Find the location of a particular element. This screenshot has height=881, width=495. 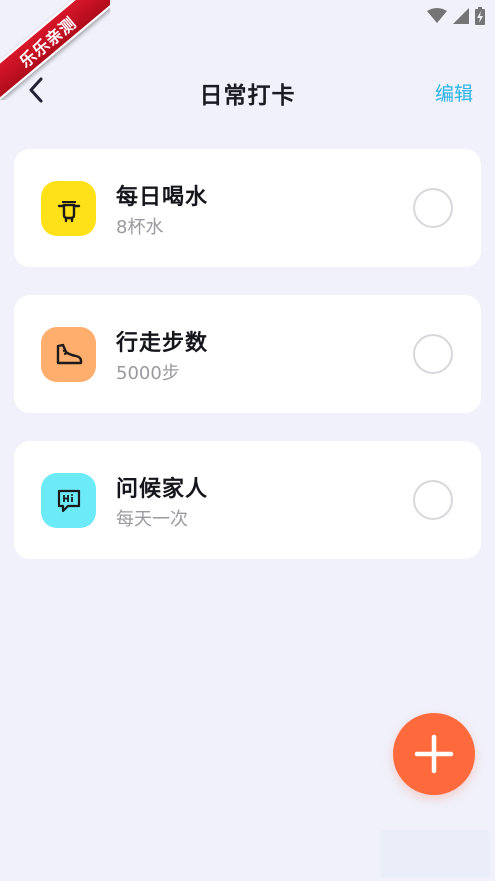

chat-hi-icon is located at coordinates (68, 500).